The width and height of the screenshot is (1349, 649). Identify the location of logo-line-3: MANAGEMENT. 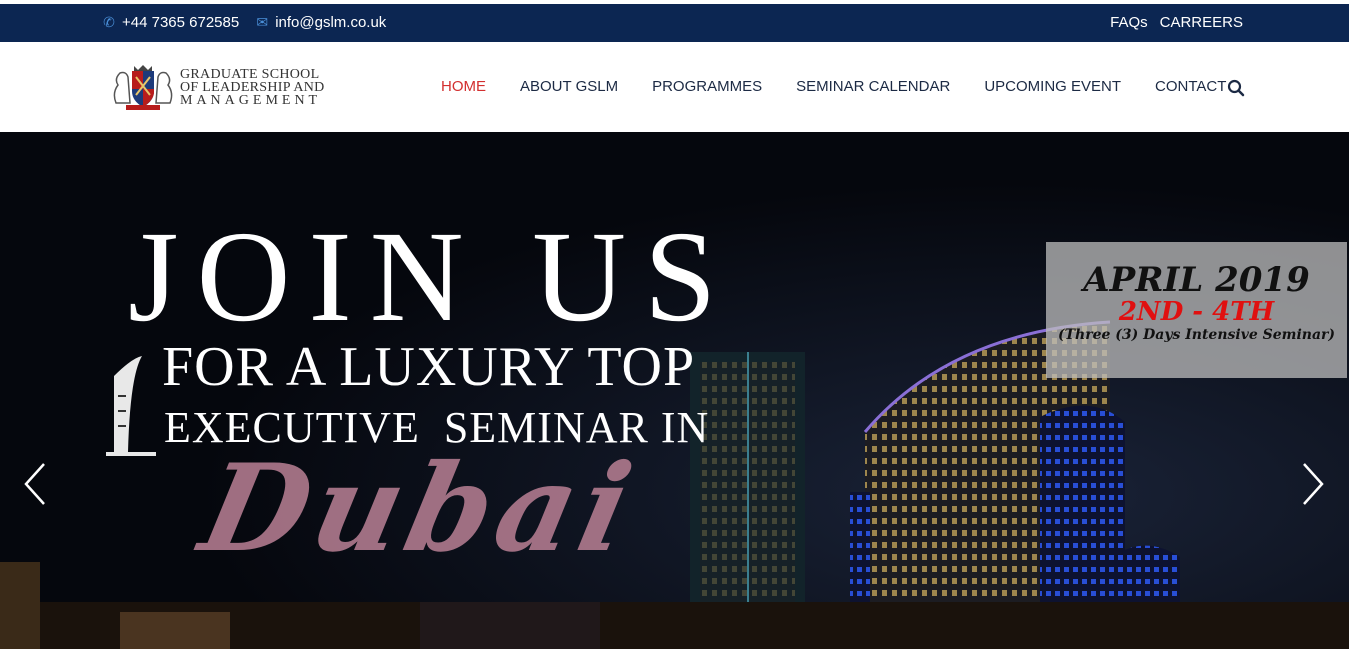
(251, 100).